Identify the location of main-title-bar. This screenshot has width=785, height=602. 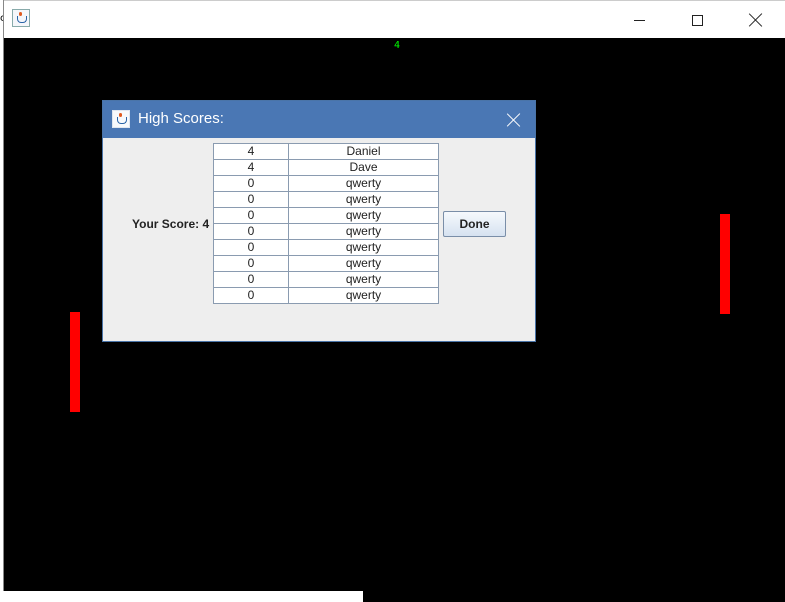
(394, 19).